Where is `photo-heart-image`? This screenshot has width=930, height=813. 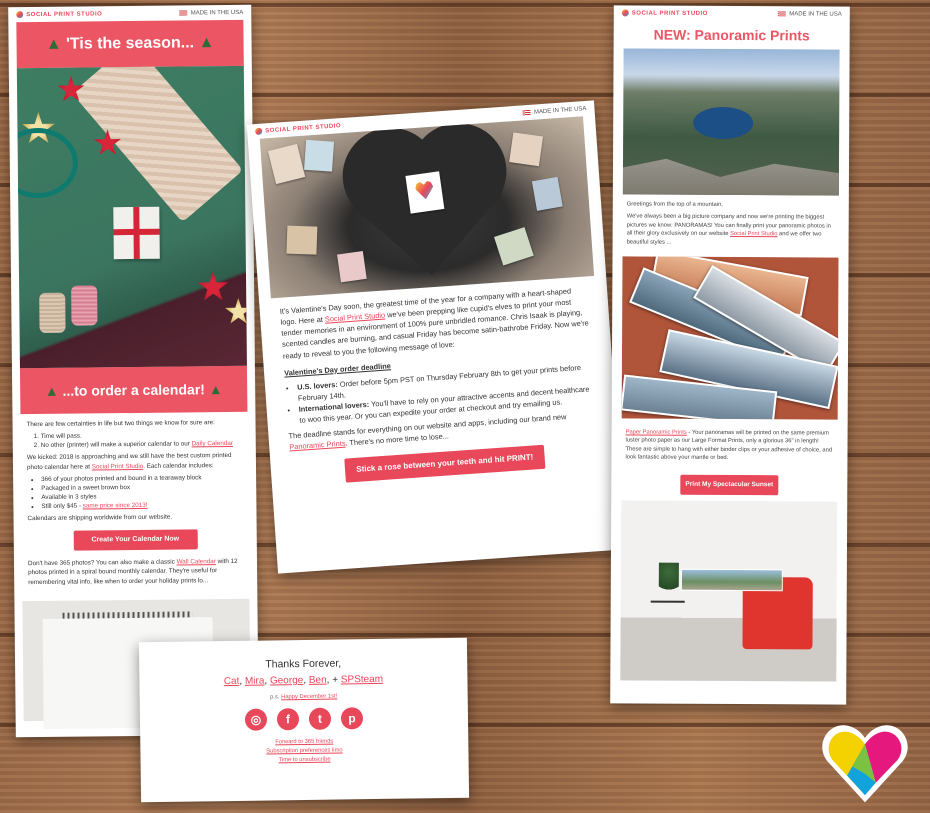
photo-heart-image is located at coordinates (427, 207).